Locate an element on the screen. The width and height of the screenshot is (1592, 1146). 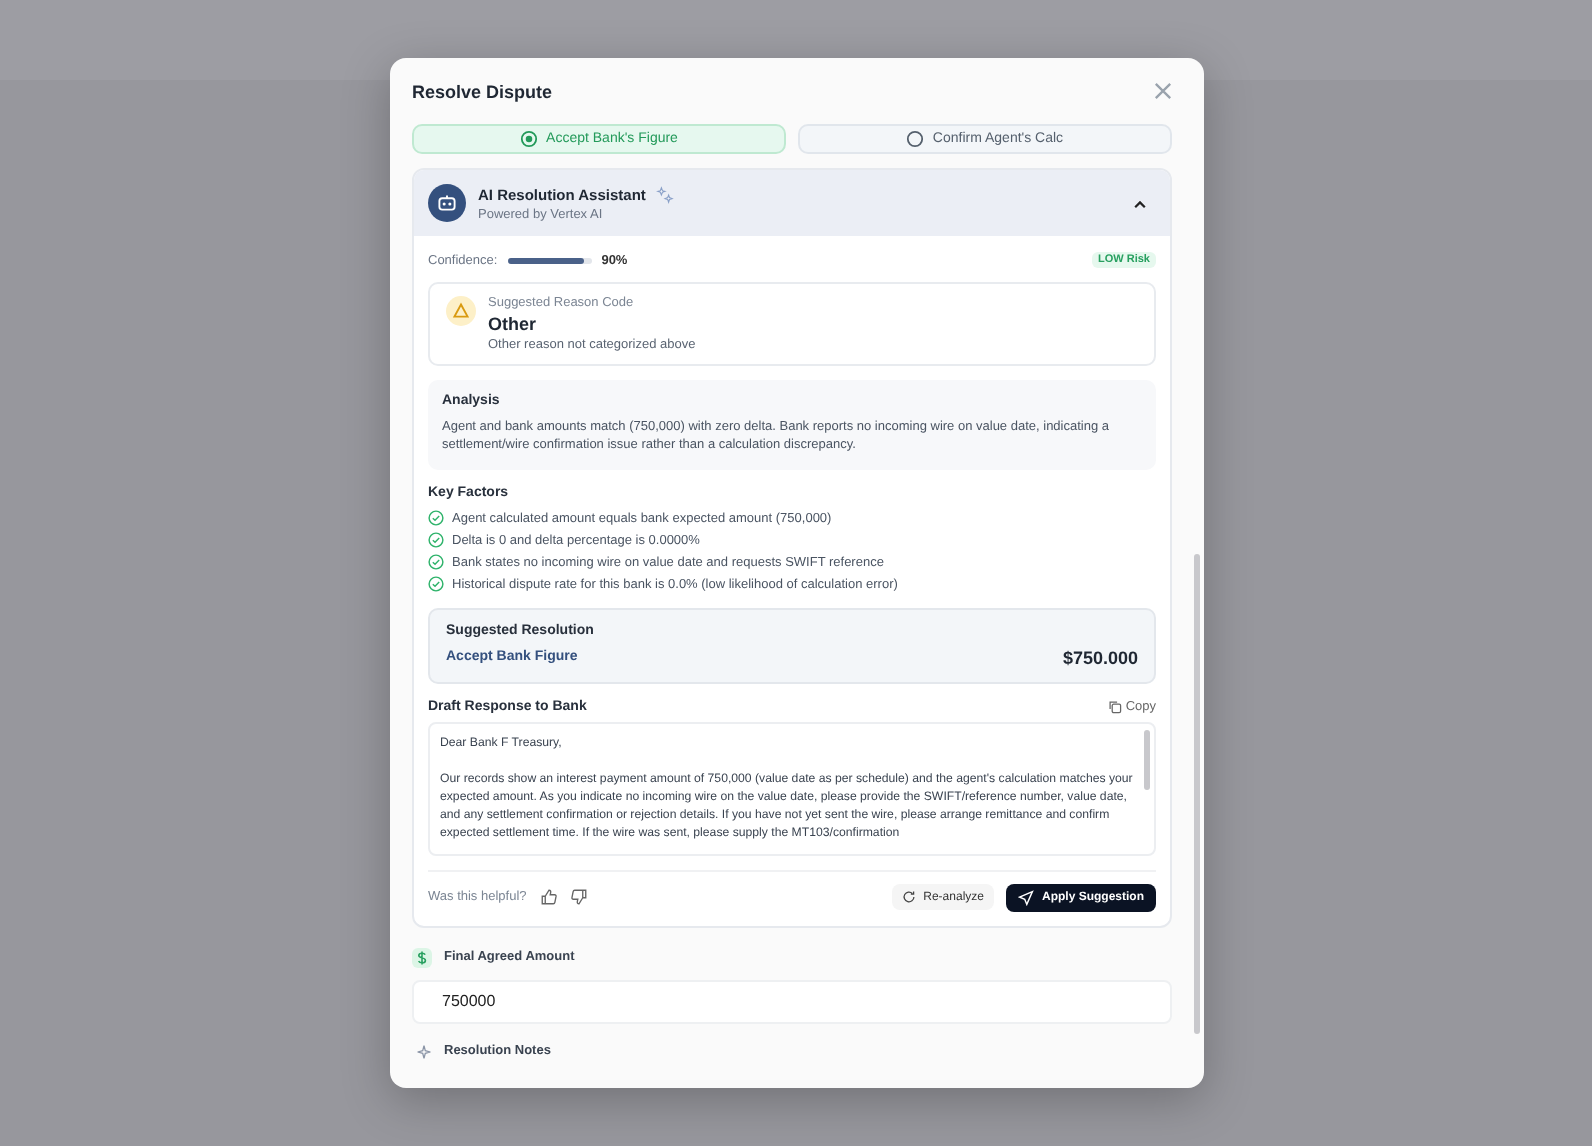
draft-scrollbar is located at coordinates (1147, 759).